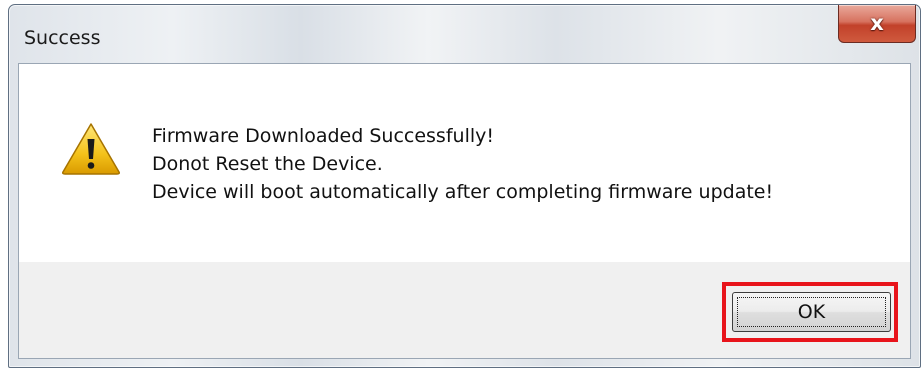 The height and width of the screenshot is (370, 923). I want to click on close-button: x, so click(877, 24).